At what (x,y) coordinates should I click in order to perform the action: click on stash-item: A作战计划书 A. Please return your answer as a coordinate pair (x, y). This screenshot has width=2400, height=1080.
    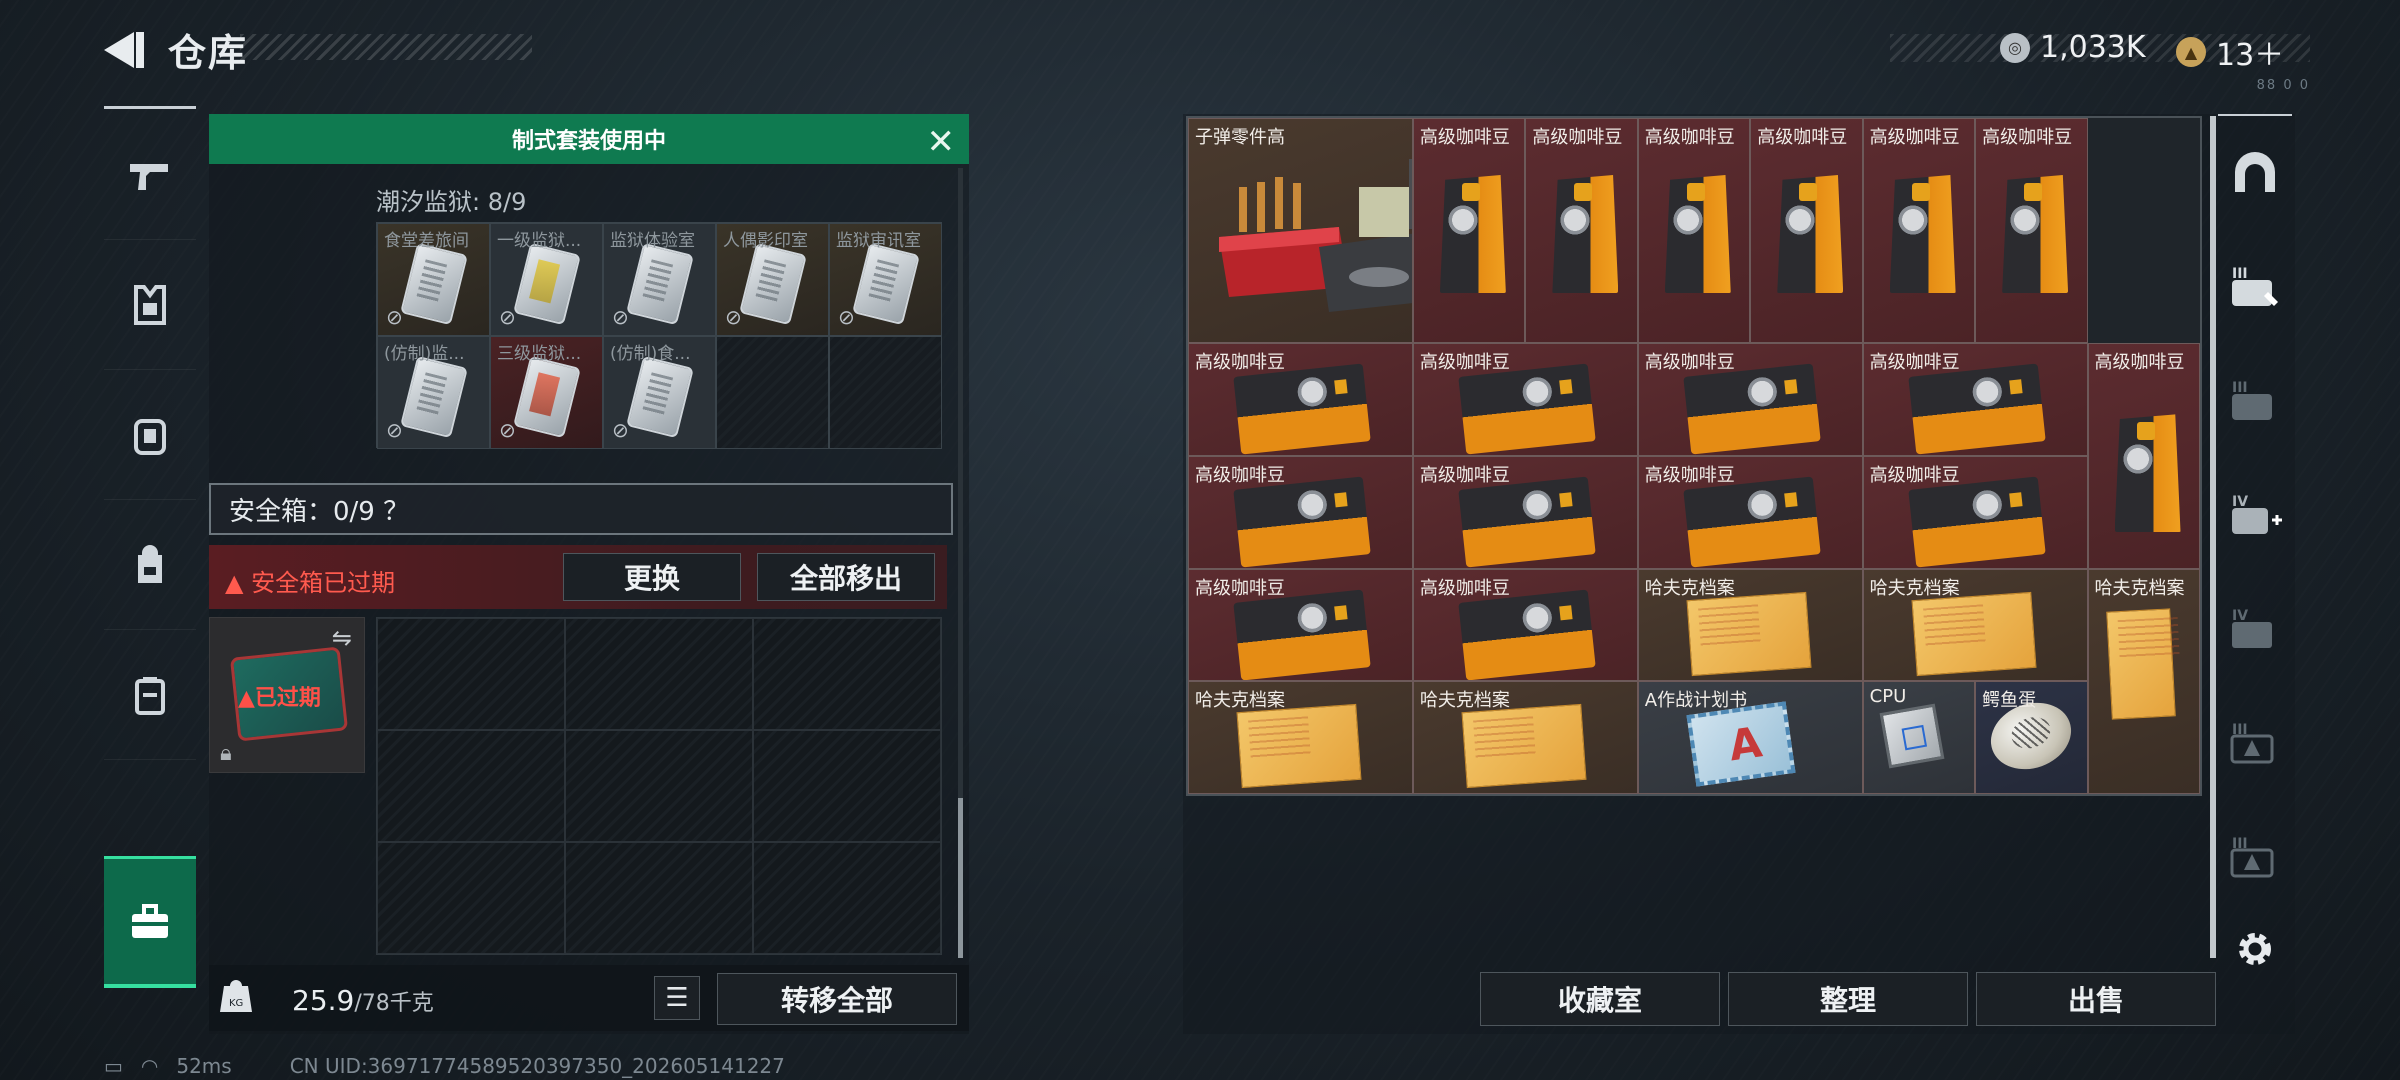
    Looking at the image, I should click on (1750, 737).